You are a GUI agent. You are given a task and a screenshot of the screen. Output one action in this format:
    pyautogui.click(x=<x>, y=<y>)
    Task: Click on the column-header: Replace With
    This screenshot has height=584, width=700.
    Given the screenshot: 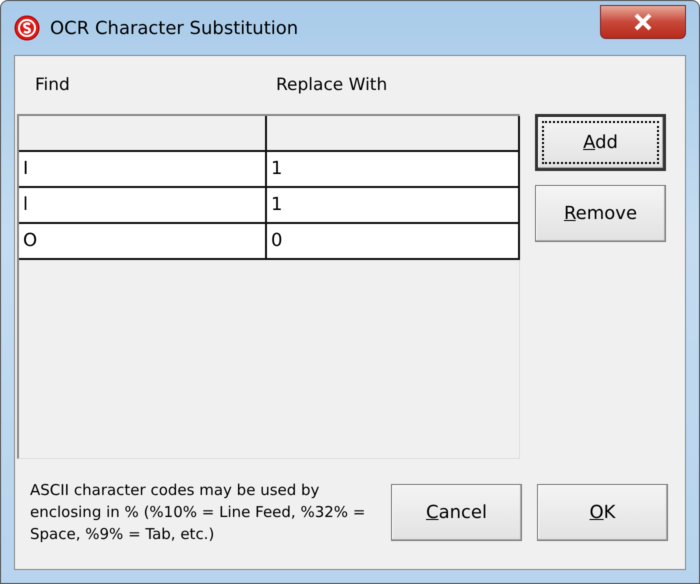 What is the action you would take?
    pyautogui.click(x=332, y=85)
    